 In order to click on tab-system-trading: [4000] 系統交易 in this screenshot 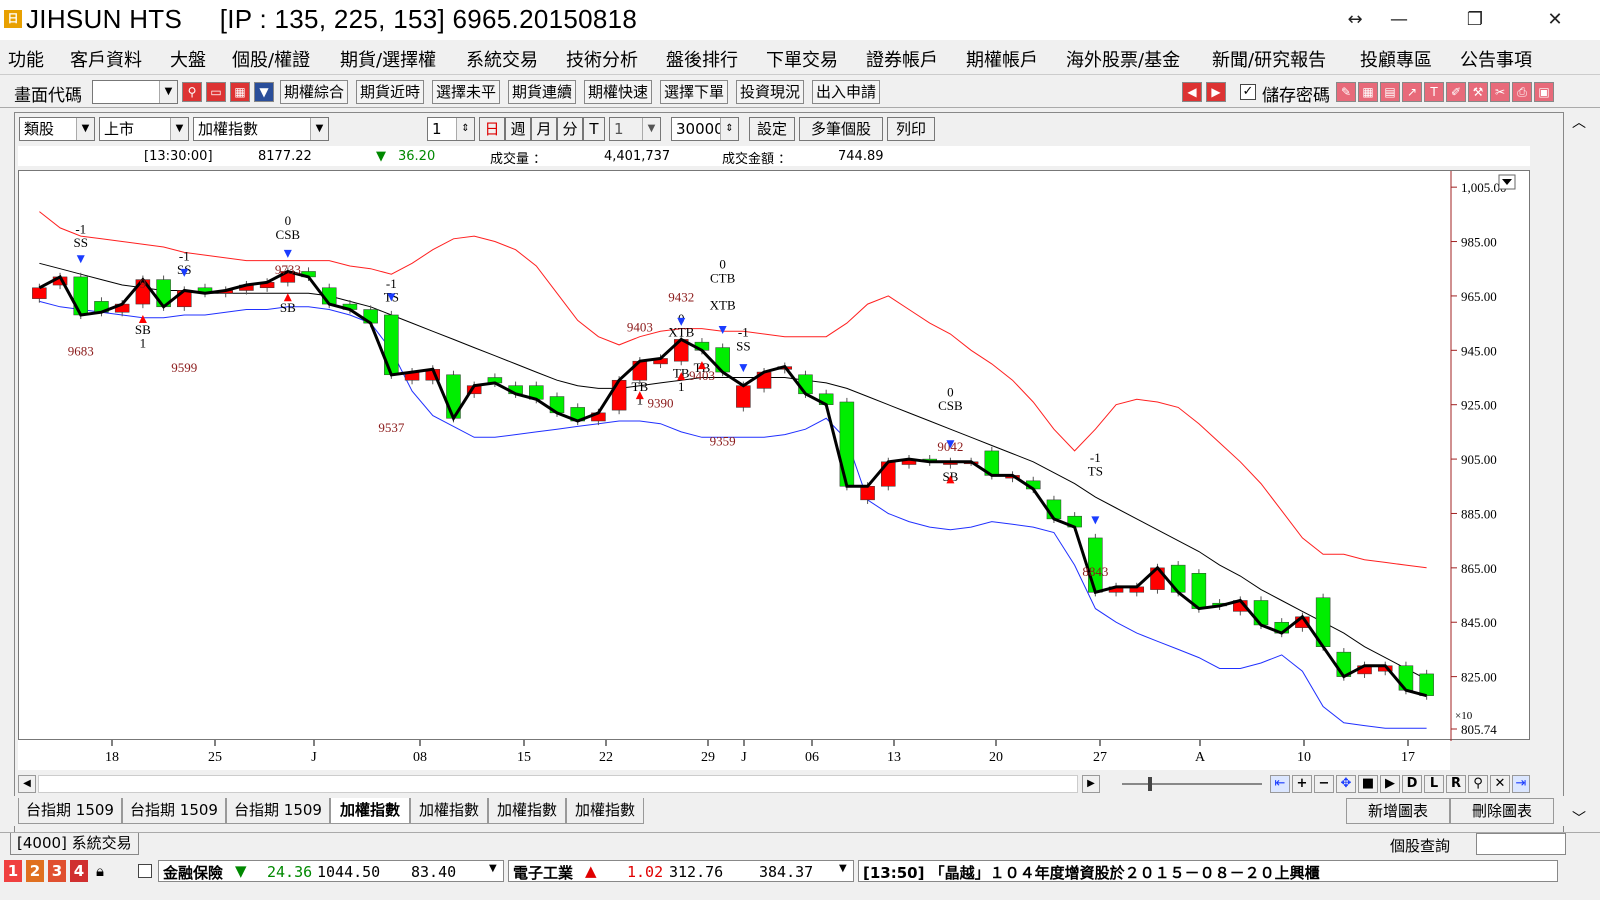, I will do `click(74, 844)`.